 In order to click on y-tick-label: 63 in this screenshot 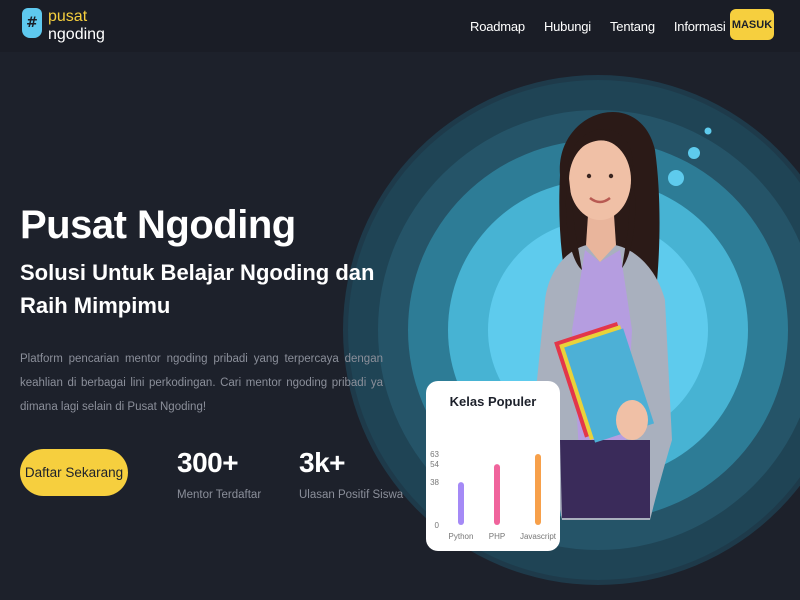, I will do `click(434, 454)`.